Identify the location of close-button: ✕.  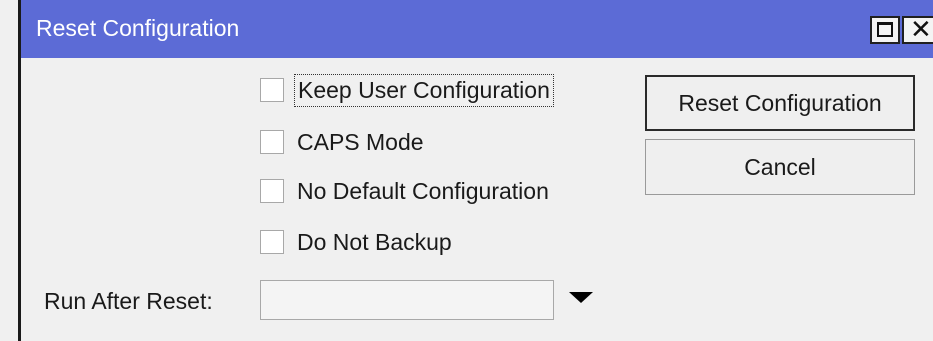
(917, 30).